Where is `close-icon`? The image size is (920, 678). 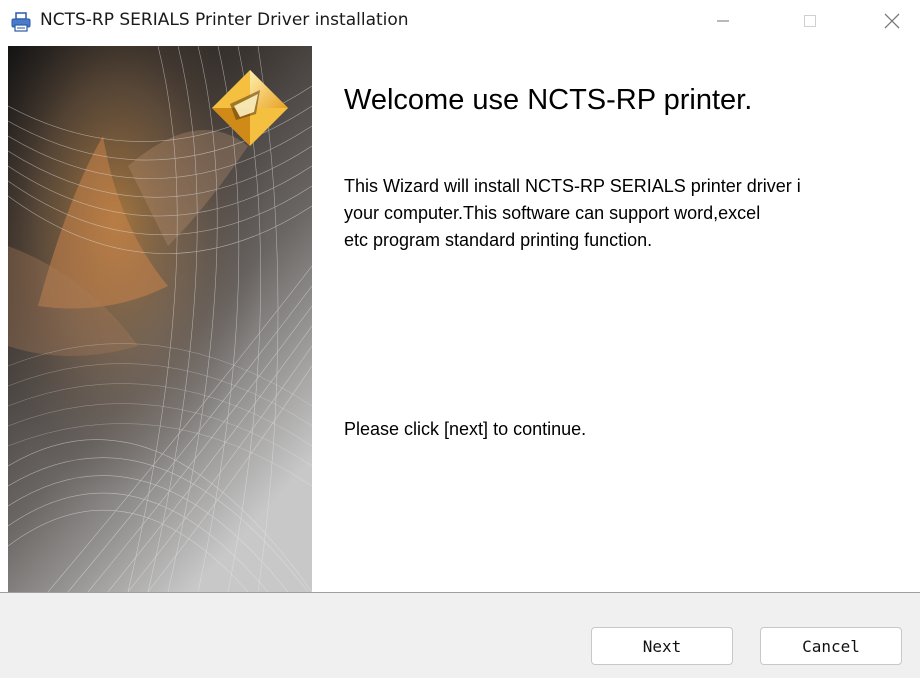
close-icon is located at coordinates (892, 23).